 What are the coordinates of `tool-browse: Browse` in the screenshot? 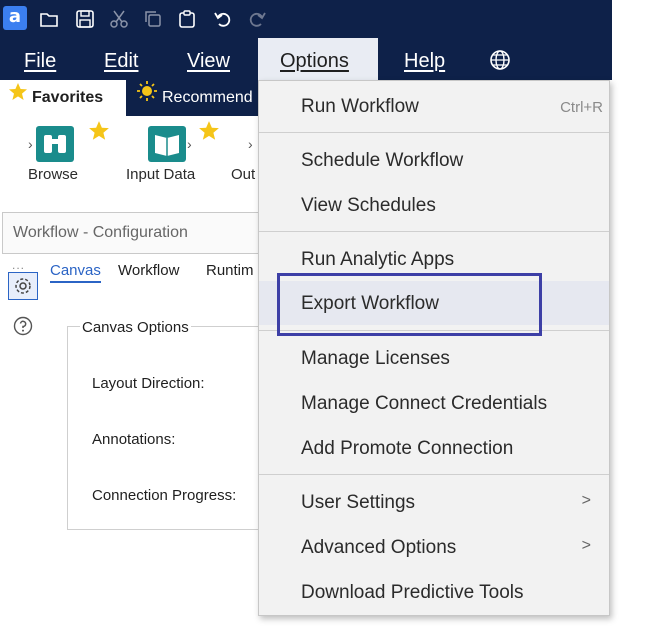 It's located at (55, 157).